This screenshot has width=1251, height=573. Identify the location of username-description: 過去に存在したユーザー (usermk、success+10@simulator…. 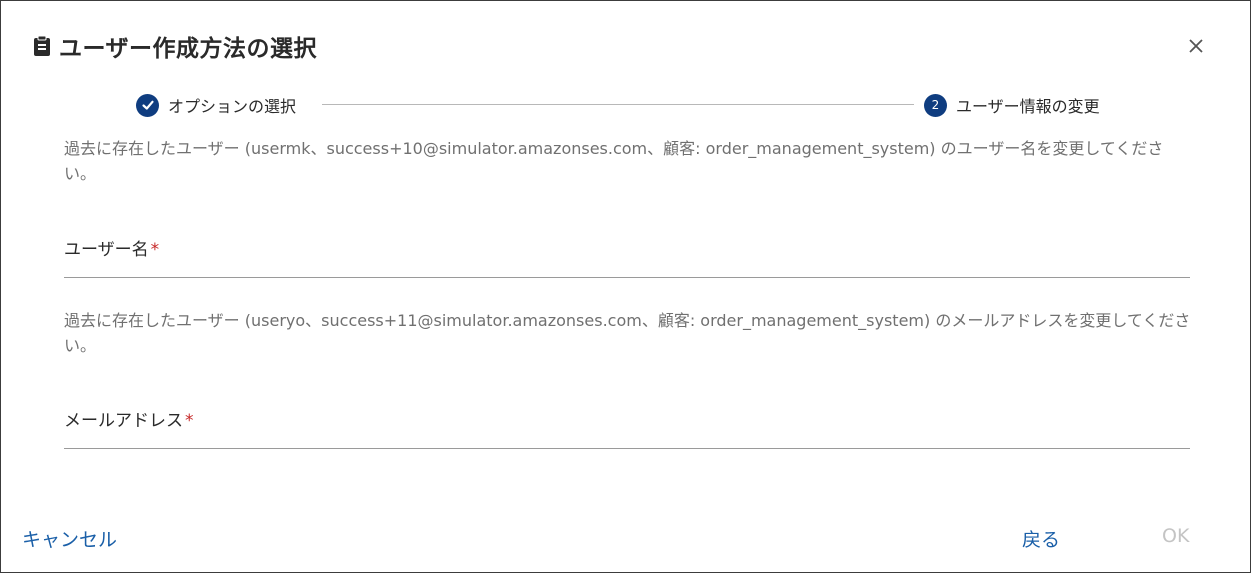
(614, 161).